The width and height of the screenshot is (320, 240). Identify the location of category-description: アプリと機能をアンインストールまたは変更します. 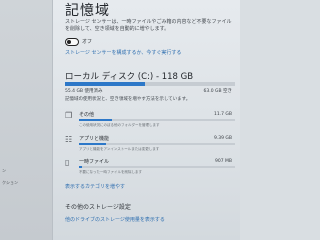
(119, 149).